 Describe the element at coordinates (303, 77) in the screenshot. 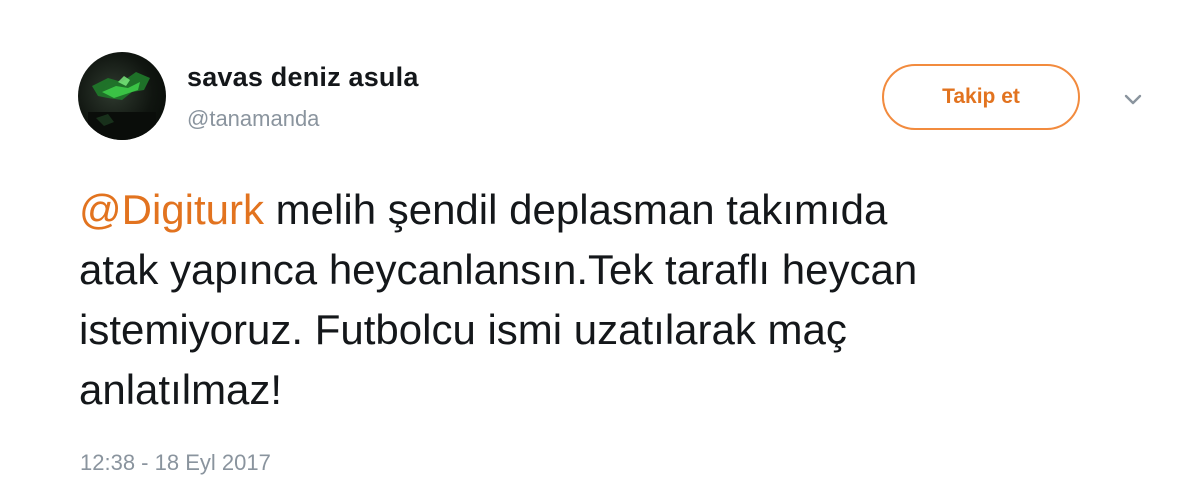

I see `display-name: savas deniz asula` at that location.